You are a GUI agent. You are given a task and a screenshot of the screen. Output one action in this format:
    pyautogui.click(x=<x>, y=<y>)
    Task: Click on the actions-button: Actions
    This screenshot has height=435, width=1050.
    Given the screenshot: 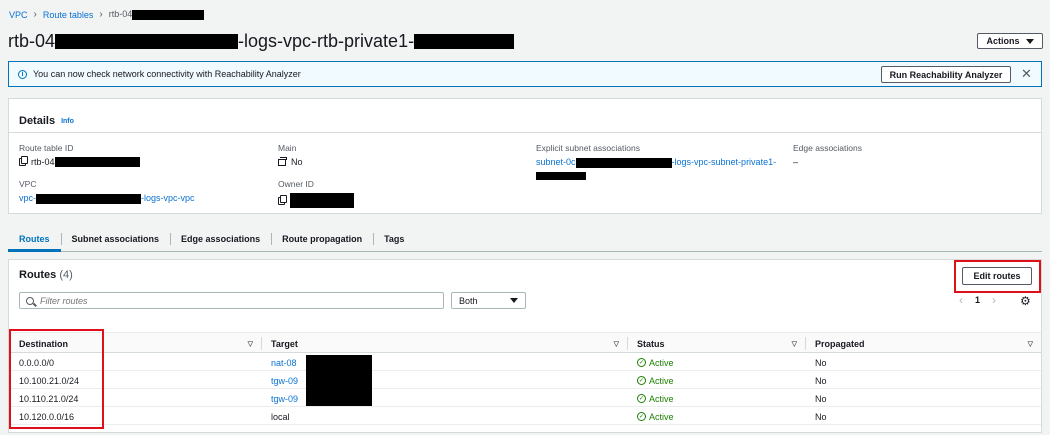 What is the action you would take?
    pyautogui.click(x=1010, y=41)
    